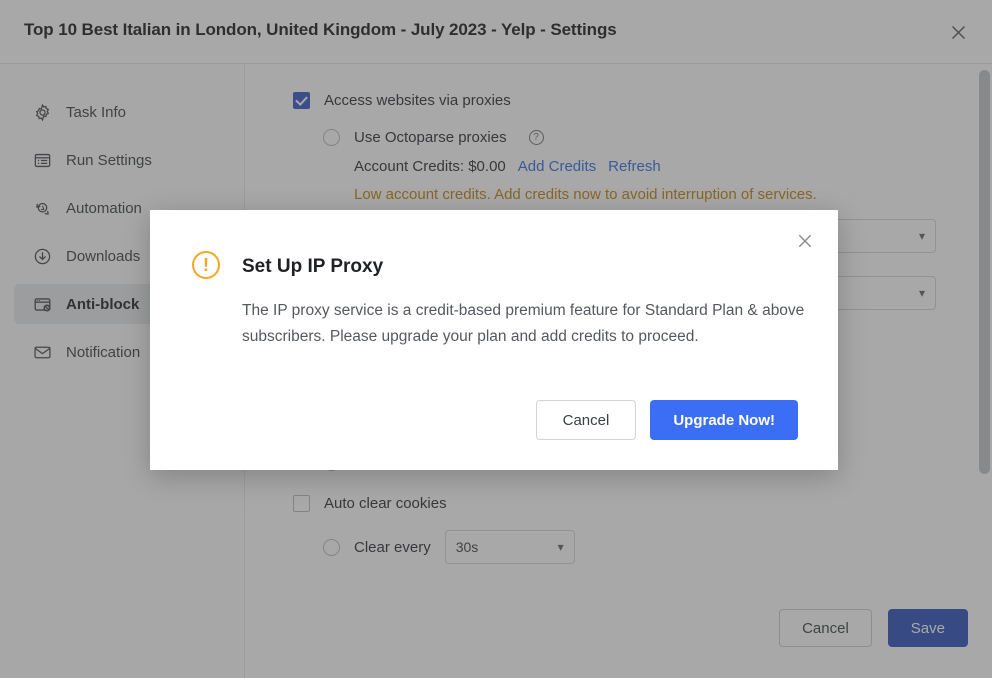 This screenshot has height=678, width=992. I want to click on upgrade-now-button: Upgrade Now!, so click(724, 420).